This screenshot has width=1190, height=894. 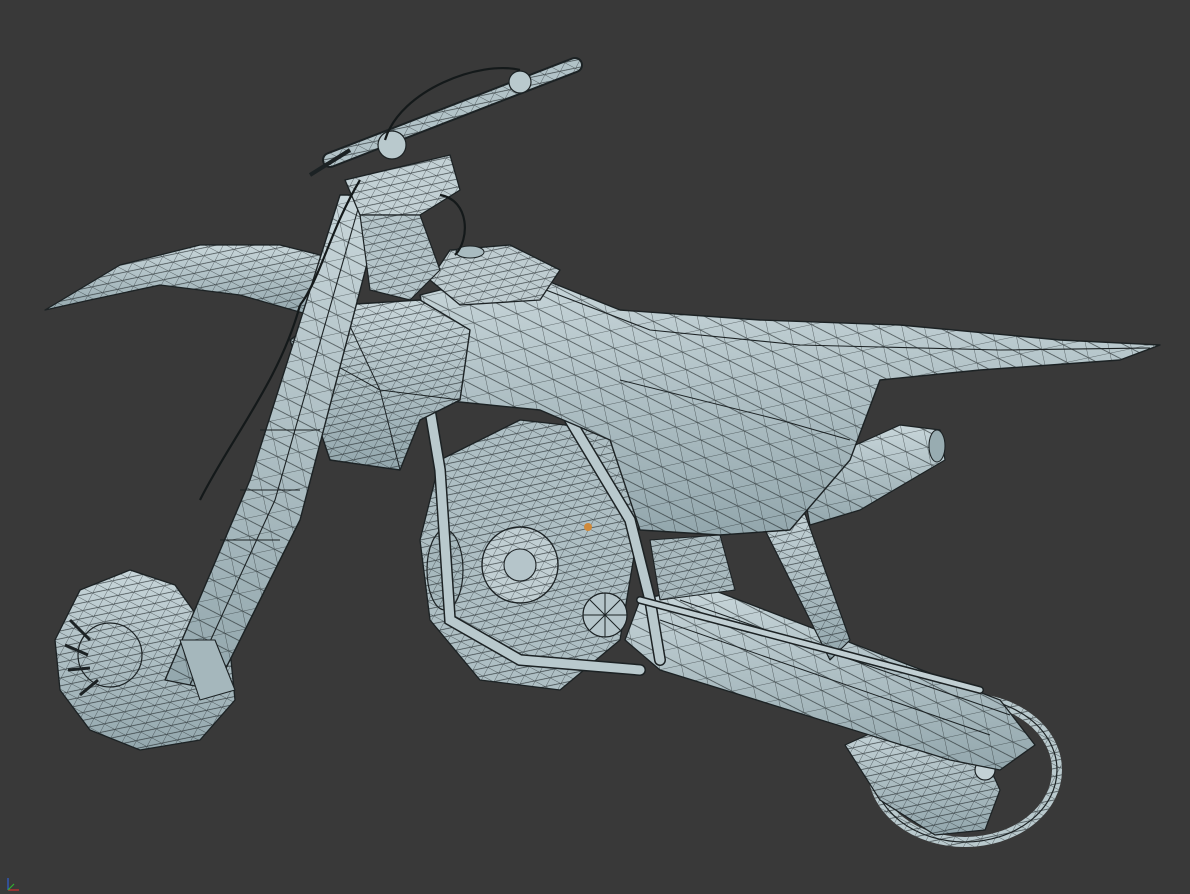 I want to click on fuel-tank, so click(x=495, y=275).